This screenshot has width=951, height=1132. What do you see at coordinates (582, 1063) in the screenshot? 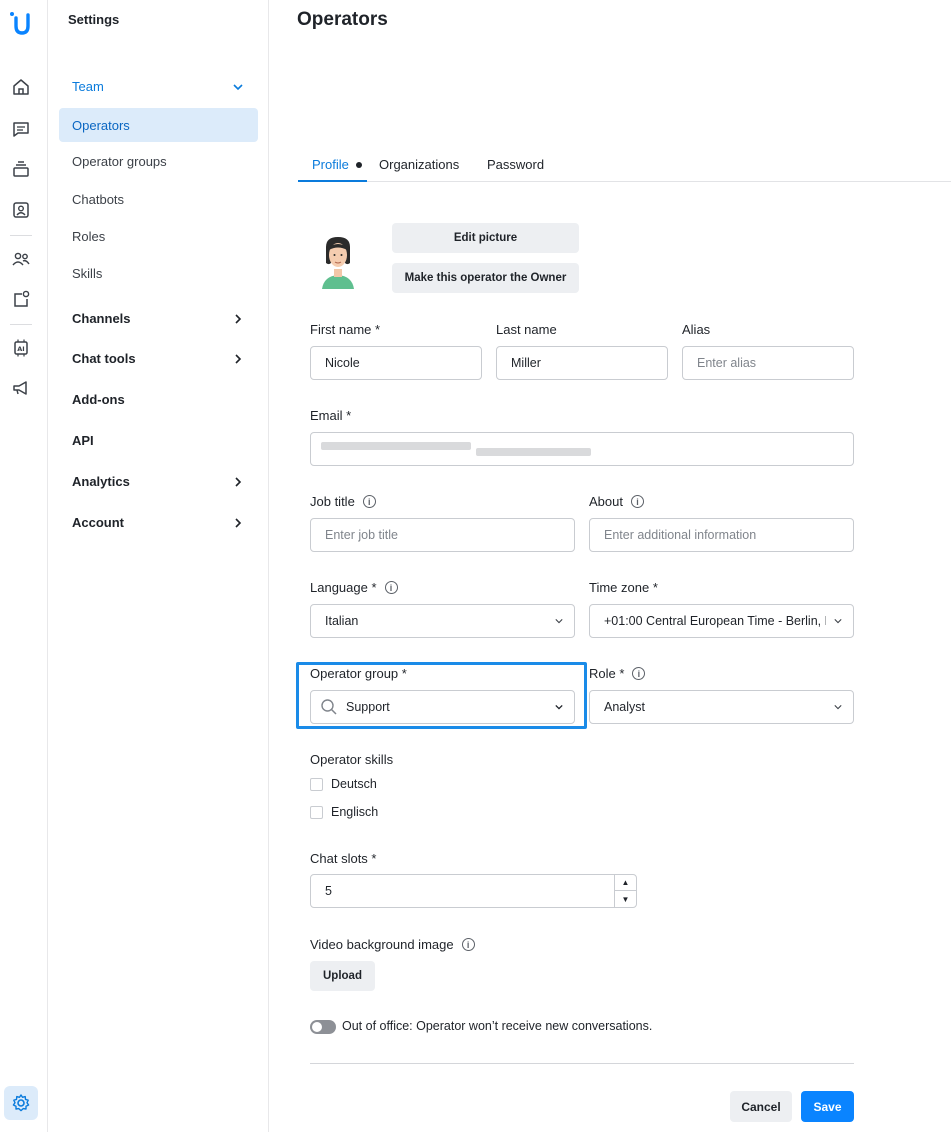
I see `divider` at bounding box center [582, 1063].